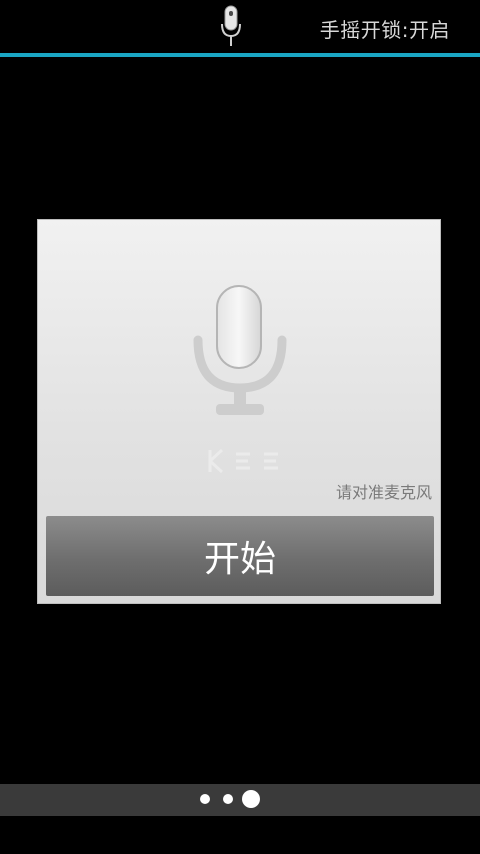  I want to click on page-dot-3-active, so click(251, 799).